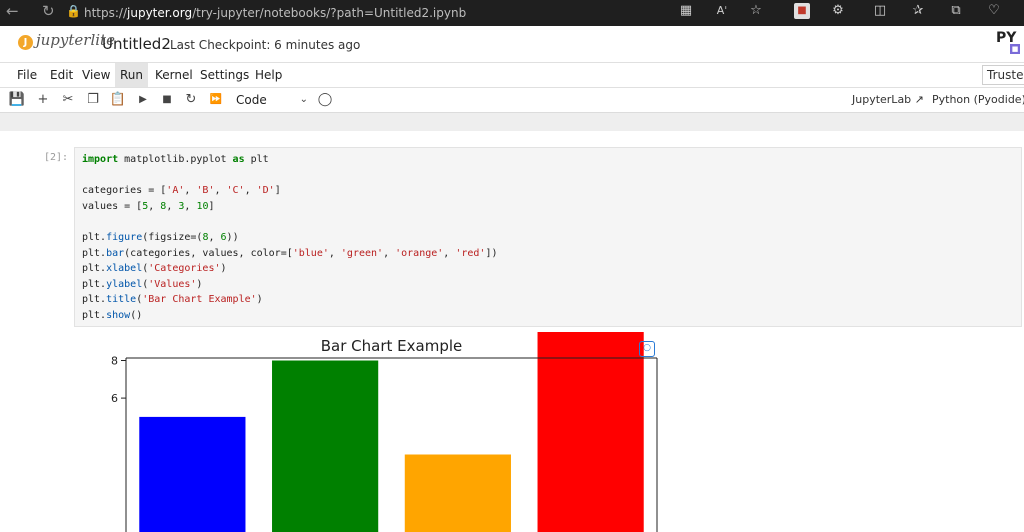 The width and height of the screenshot is (1024, 532). What do you see at coordinates (175, 159) in the screenshot?
I see `code-module: matplotlib.pyplot` at bounding box center [175, 159].